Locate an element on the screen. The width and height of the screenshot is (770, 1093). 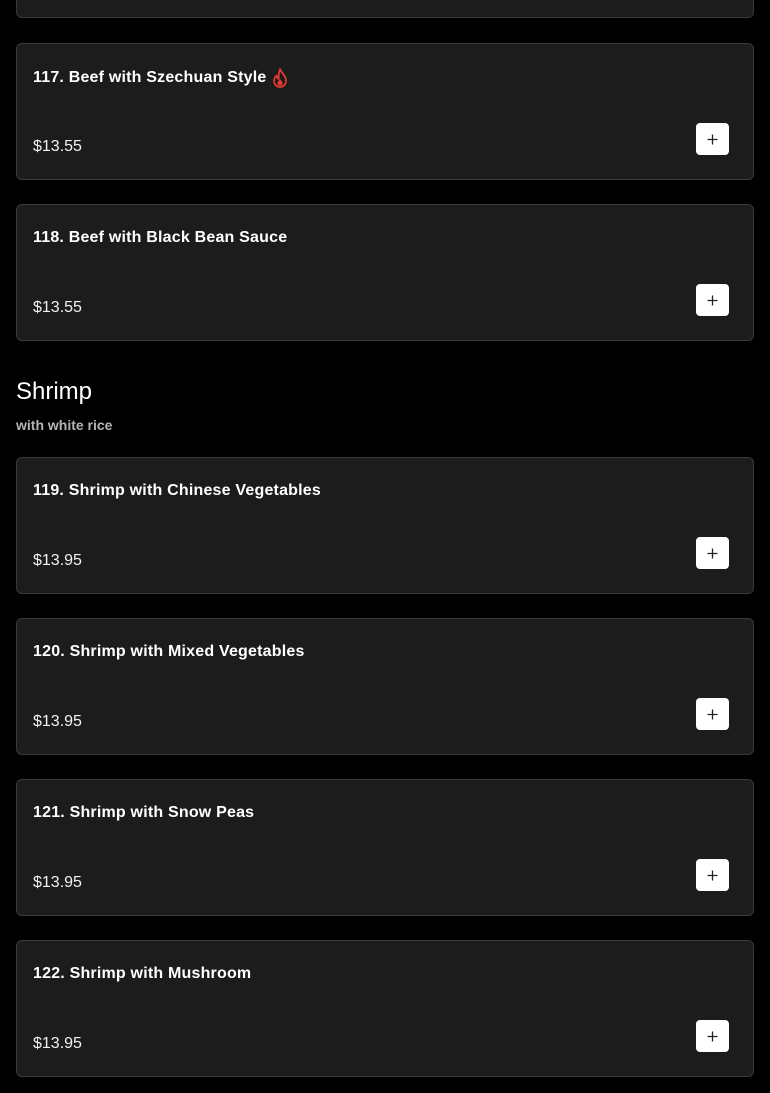
menu-item-title-row: 120. Shrimp with Mixed Vegetables is located at coordinates (169, 652).